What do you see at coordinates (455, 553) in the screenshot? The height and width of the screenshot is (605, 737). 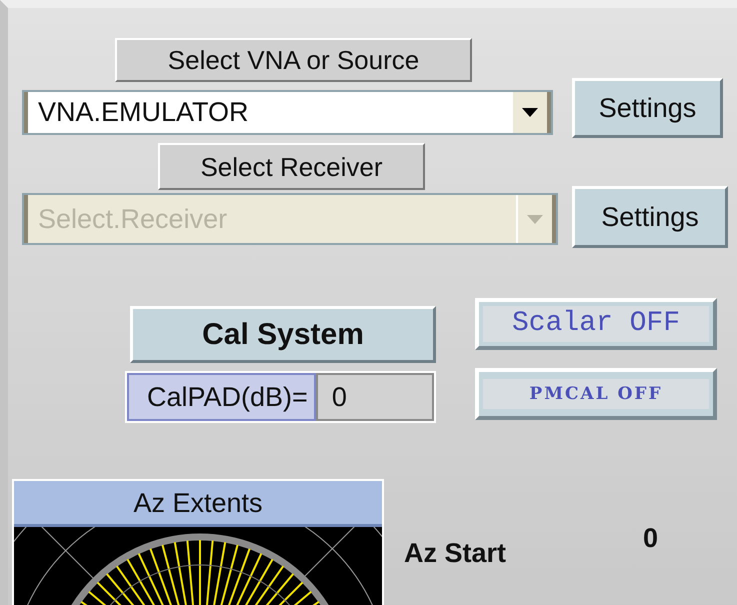 I see `az-start-label: Az Start` at bounding box center [455, 553].